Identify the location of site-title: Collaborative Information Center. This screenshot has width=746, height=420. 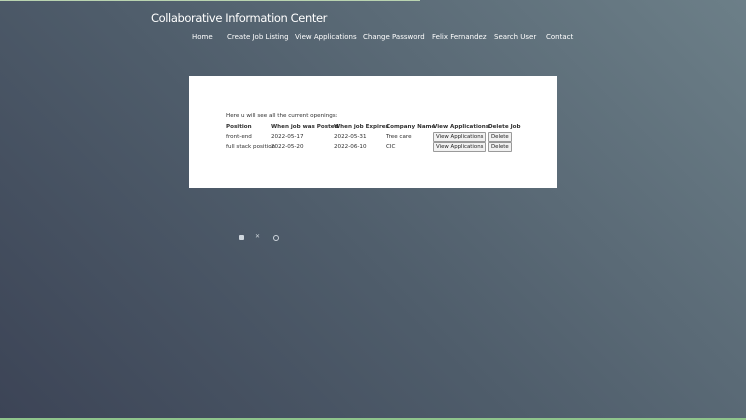
(239, 18).